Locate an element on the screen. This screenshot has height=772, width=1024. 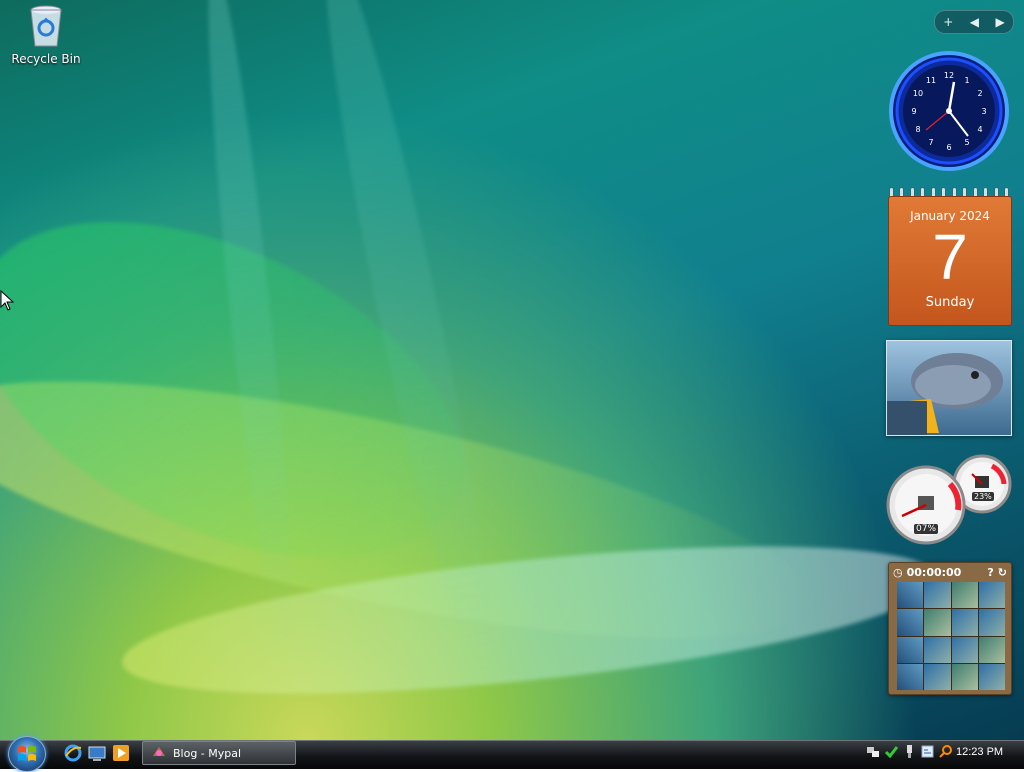
calendar-gadget: January 2024 7 Sunday is located at coordinates (949, 257).